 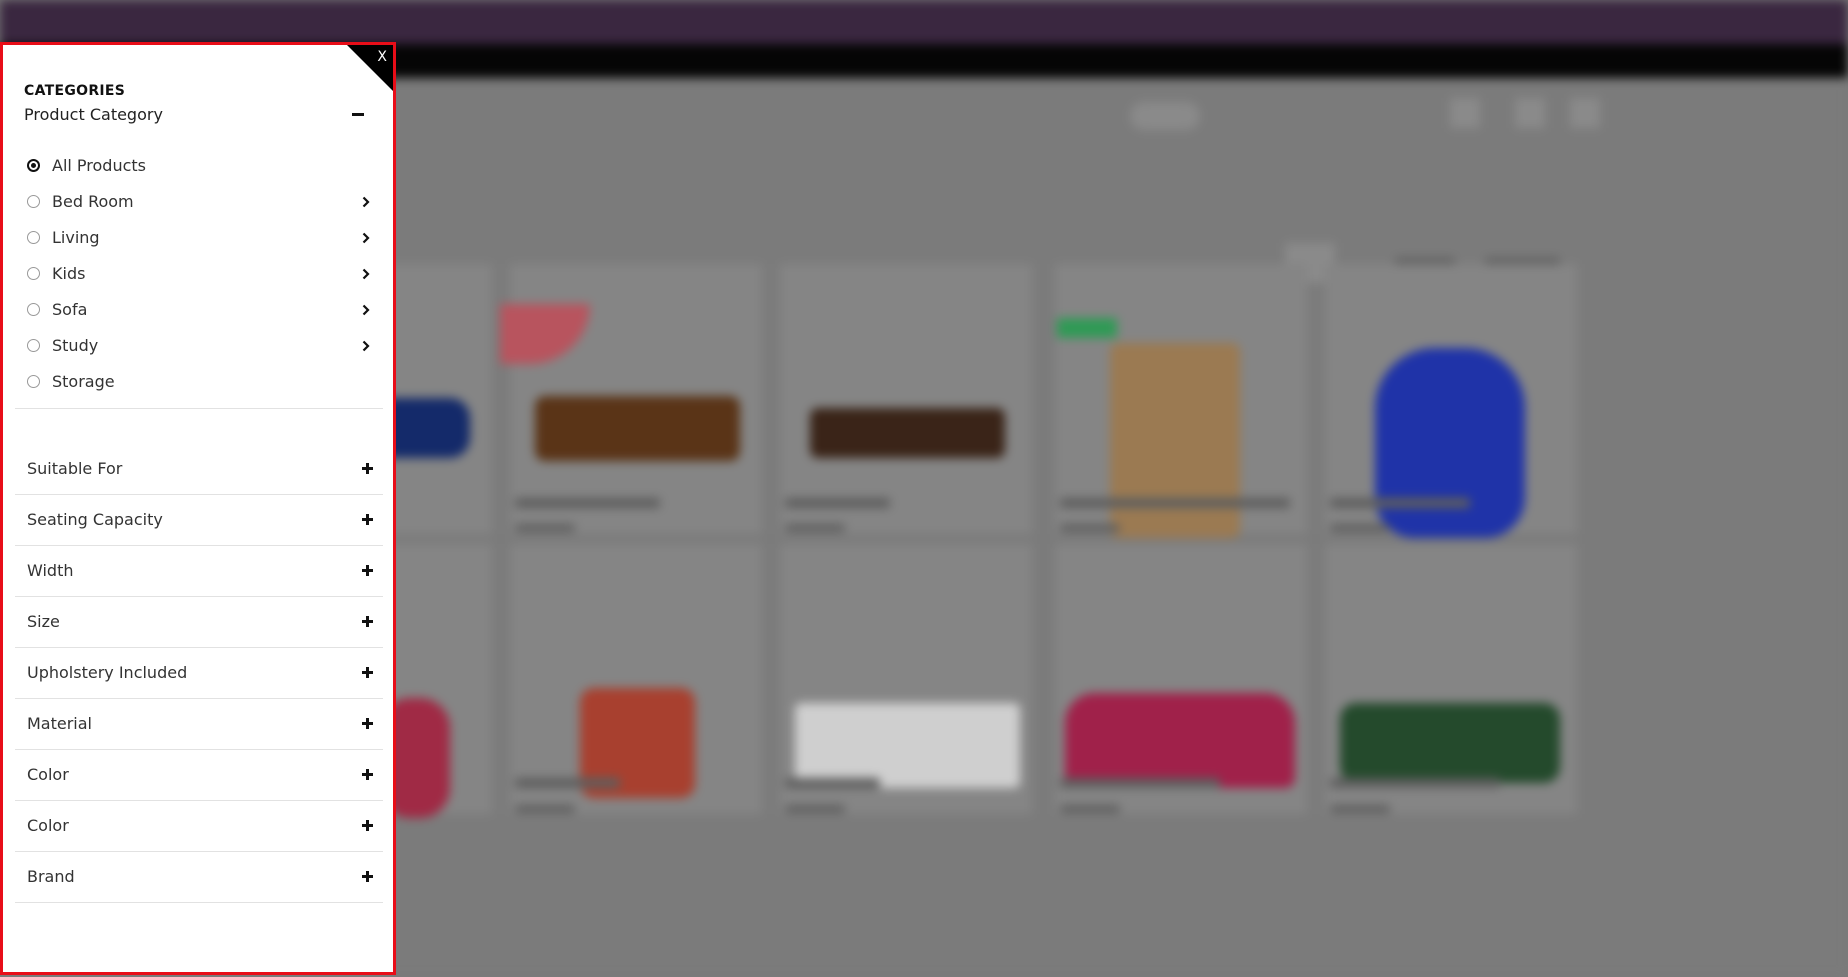 What do you see at coordinates (83, 381) in the screenshot?
I see `category-option-label: Storage` at bounding box center [83, 381].